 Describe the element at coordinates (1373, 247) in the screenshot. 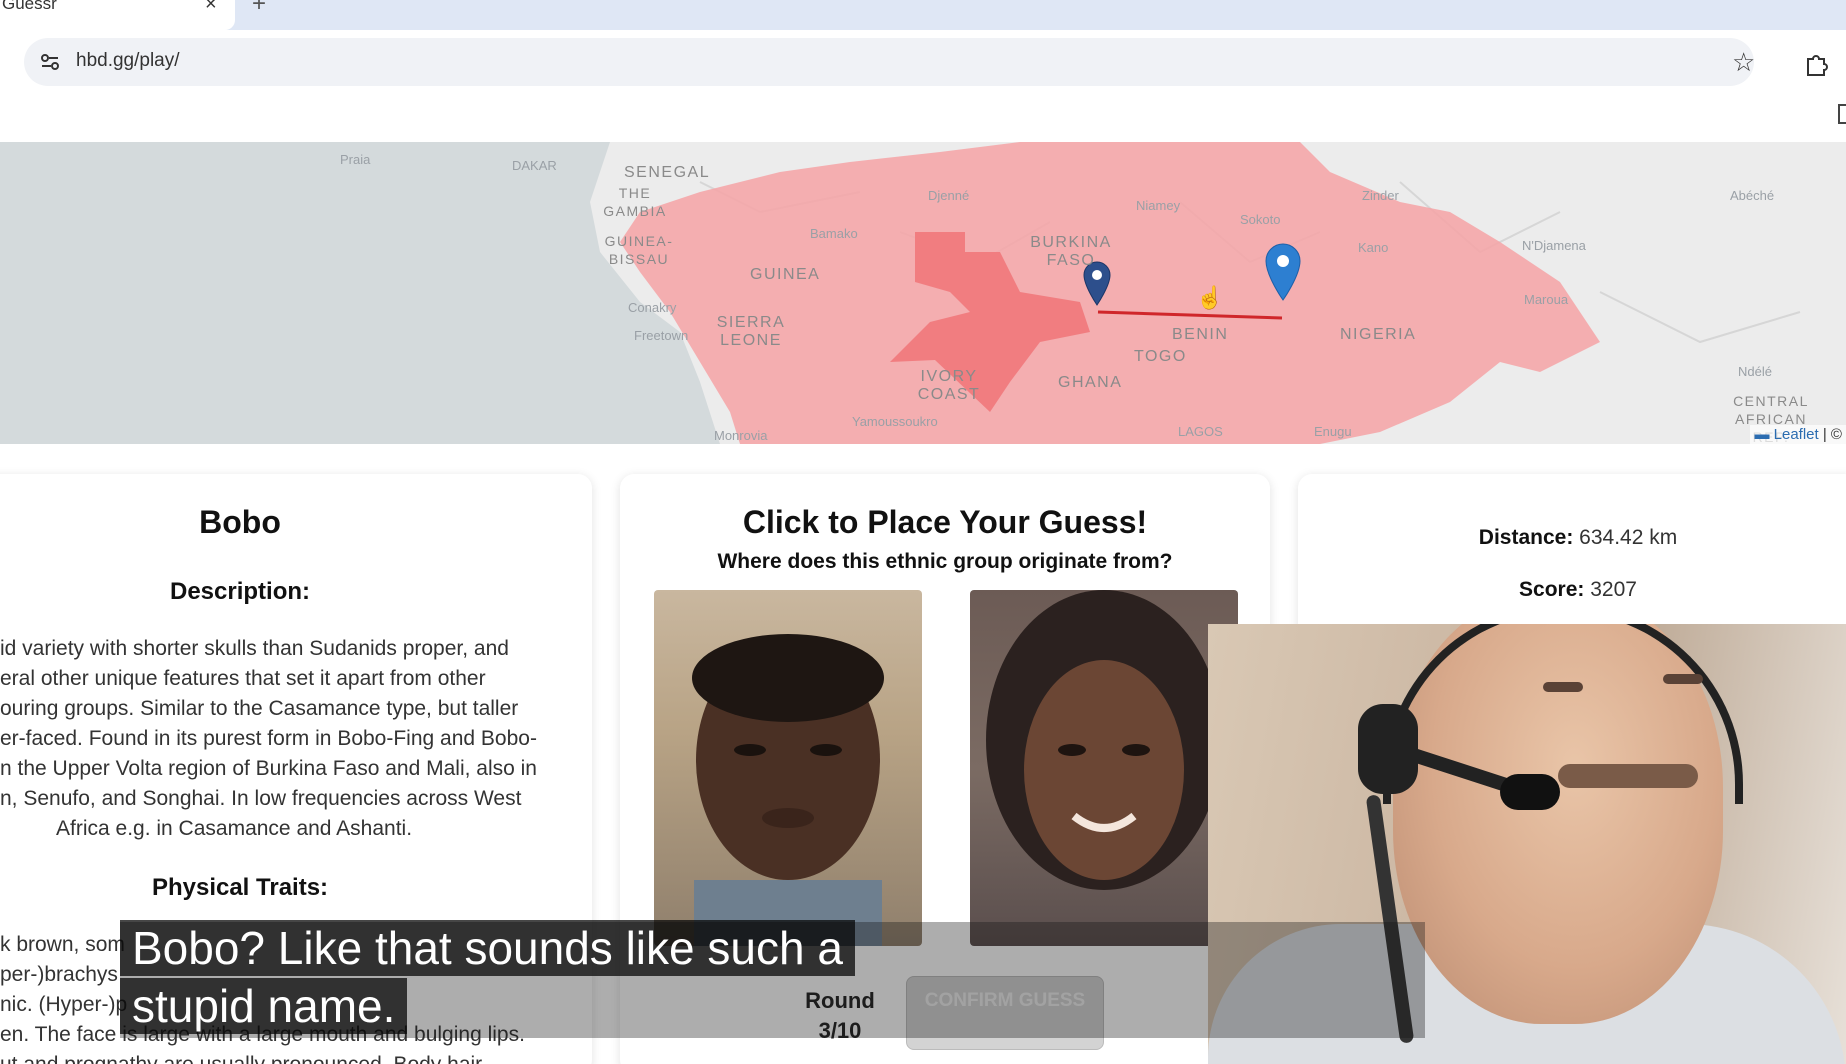

I see `map-label: Kano` at that location.